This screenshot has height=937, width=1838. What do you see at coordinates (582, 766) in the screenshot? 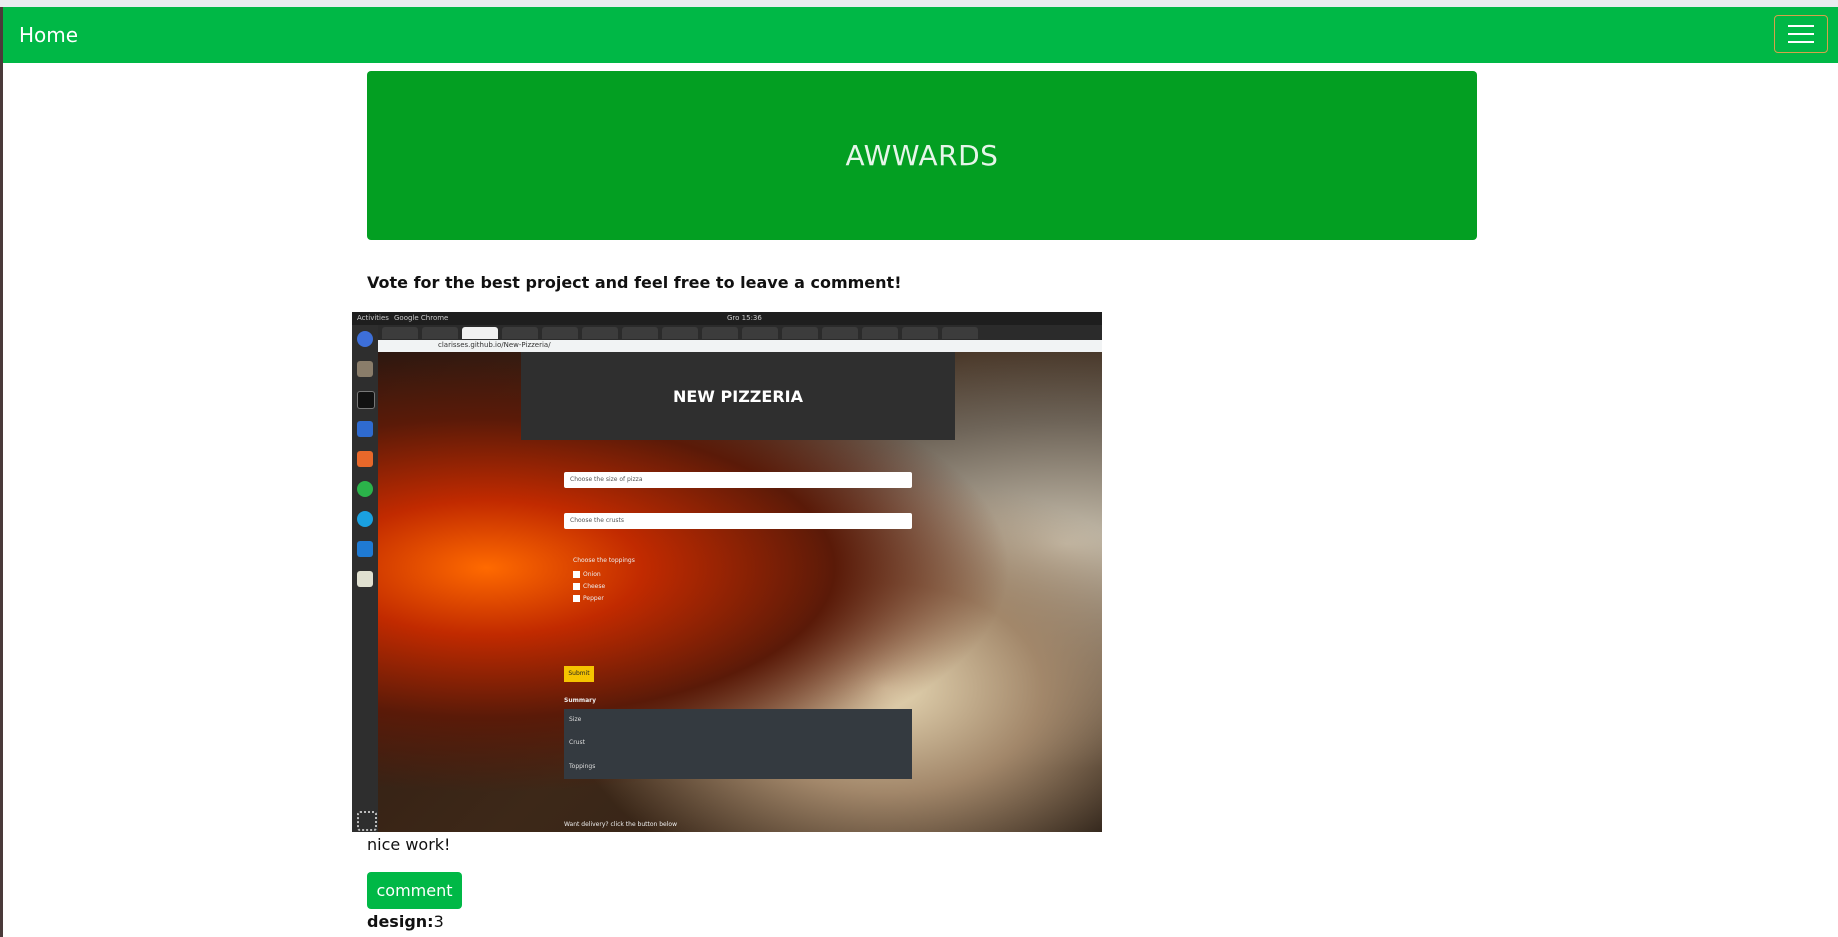
I see `summary-row: Toppings` at bounding box center [582, 766].